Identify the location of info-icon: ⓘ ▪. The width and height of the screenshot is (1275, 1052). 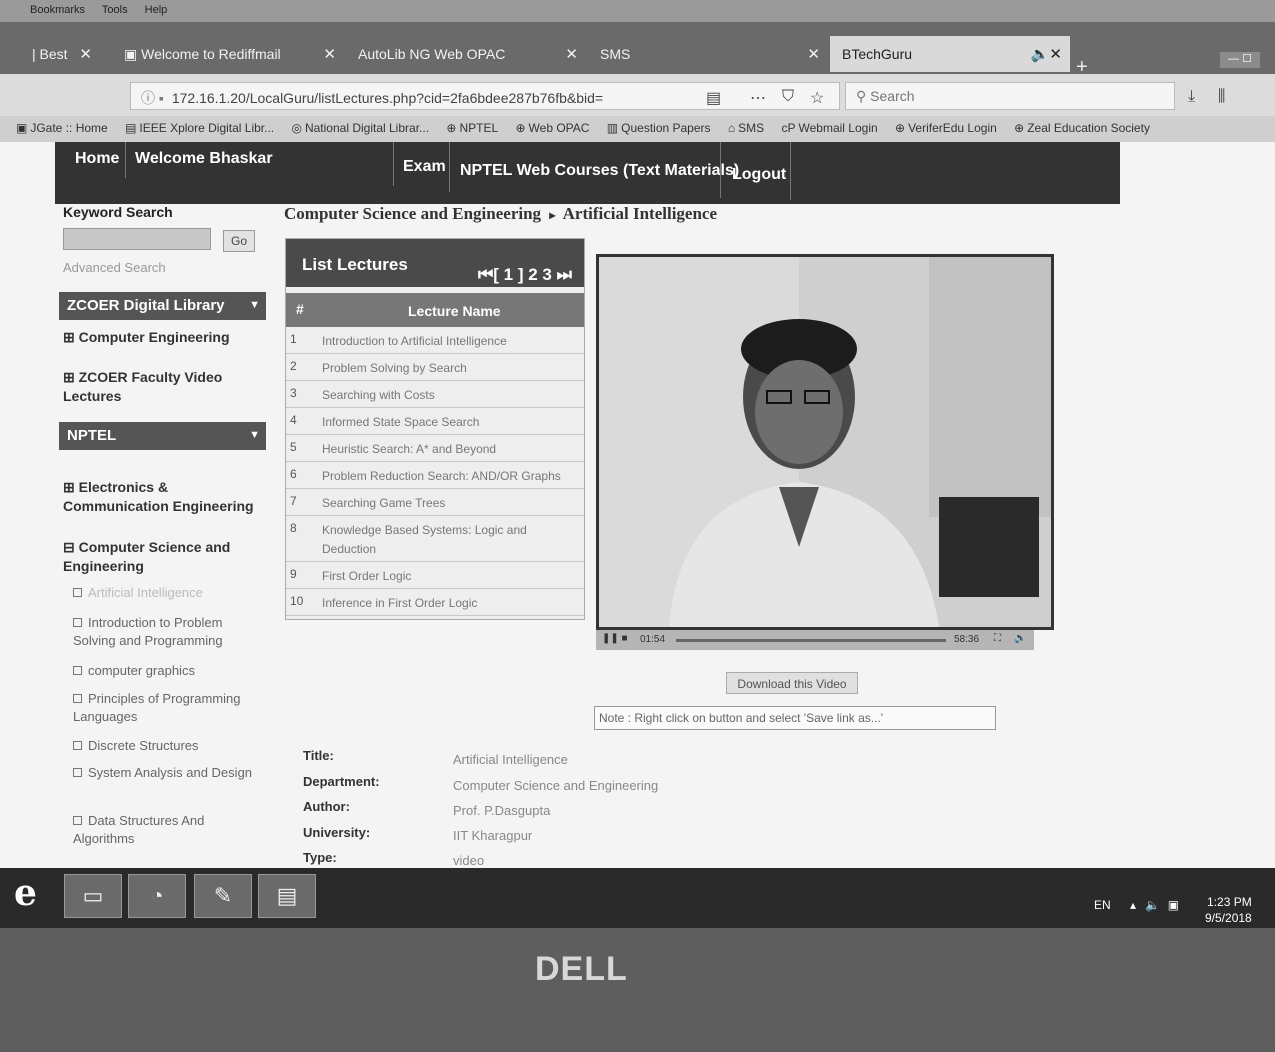
(152, 98).